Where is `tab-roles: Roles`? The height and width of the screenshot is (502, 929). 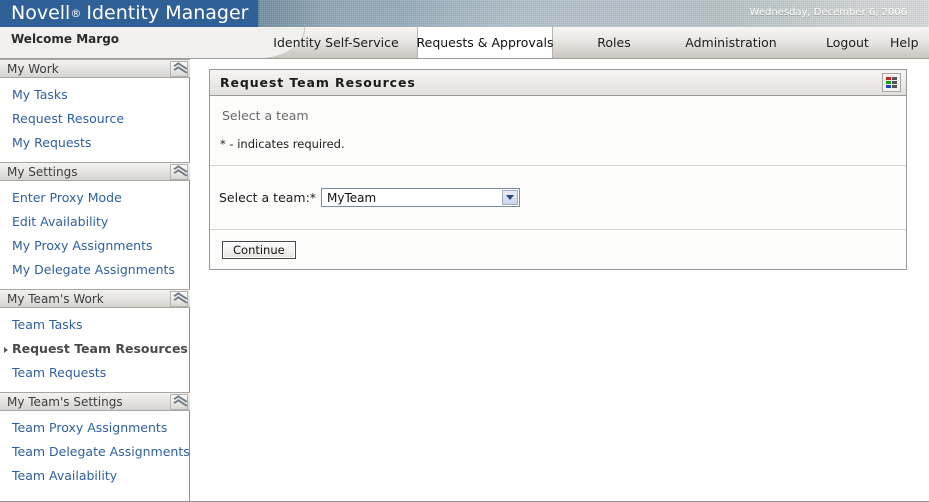
tab-roles: Roles is located at coordinates (614, 42).